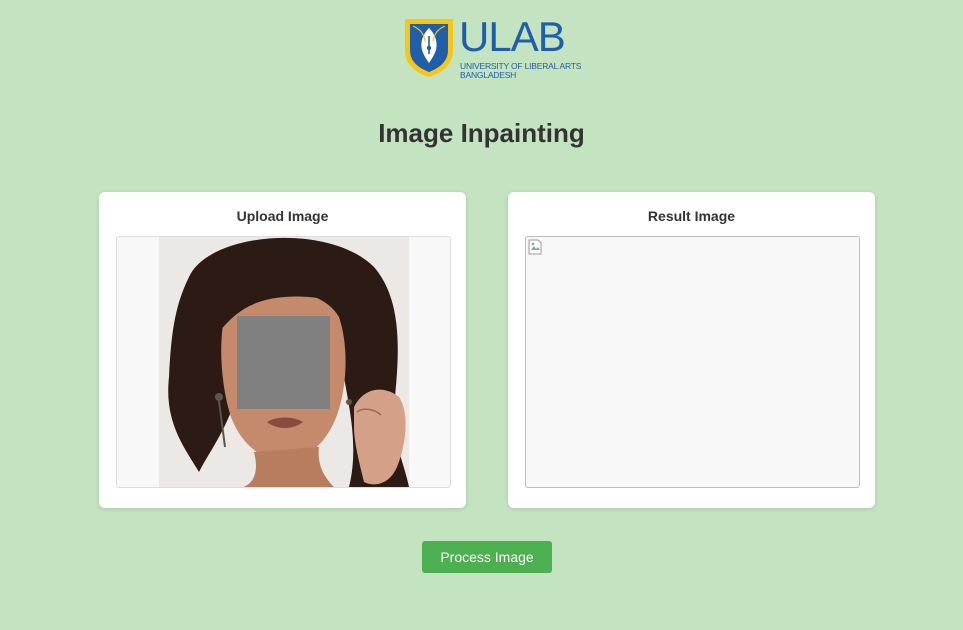  What do you see at coordinates (282, 216) in the screenshot?
I see `upload-card-title: Upload Image` at bounding box center [282, 216].